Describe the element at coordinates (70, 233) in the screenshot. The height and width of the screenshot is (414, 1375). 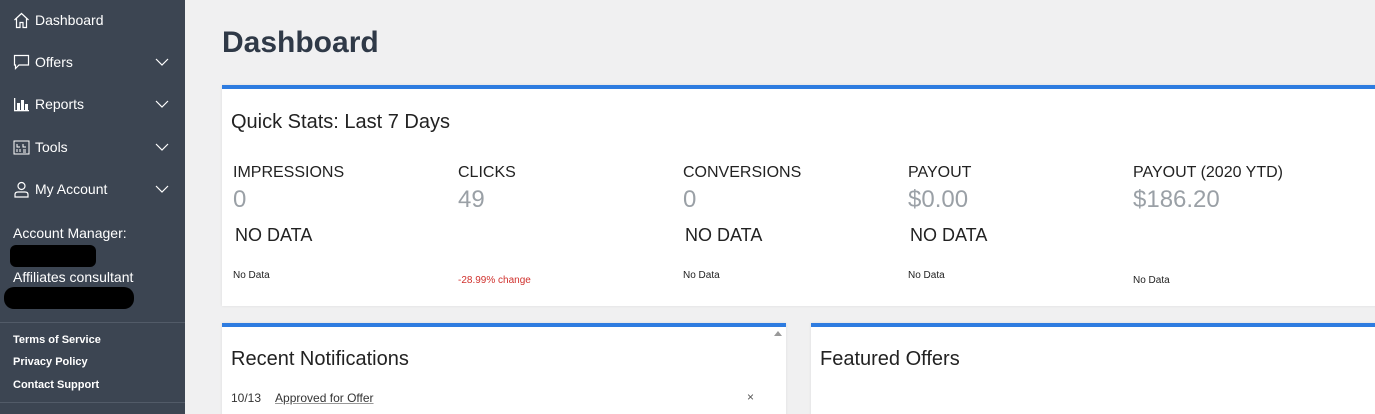
I see `account-manager-label: Account Manager:` at that location.